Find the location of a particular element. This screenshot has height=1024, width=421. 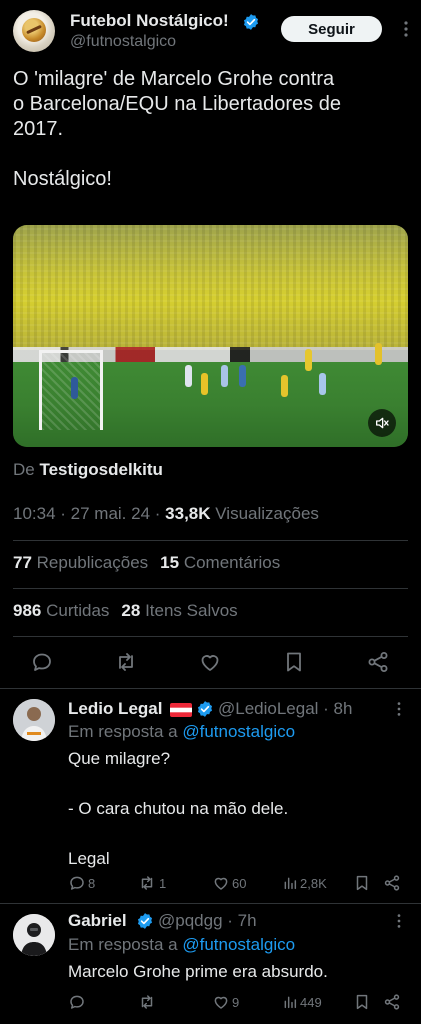

author-name: Futebol Nostálgico! is located at coordinates (149, 21).